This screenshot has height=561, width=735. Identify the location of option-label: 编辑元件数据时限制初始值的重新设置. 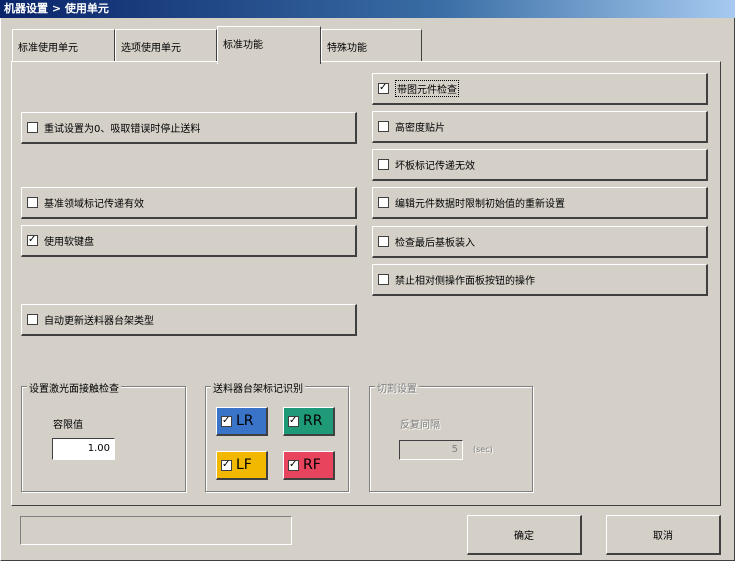
(480, 204).